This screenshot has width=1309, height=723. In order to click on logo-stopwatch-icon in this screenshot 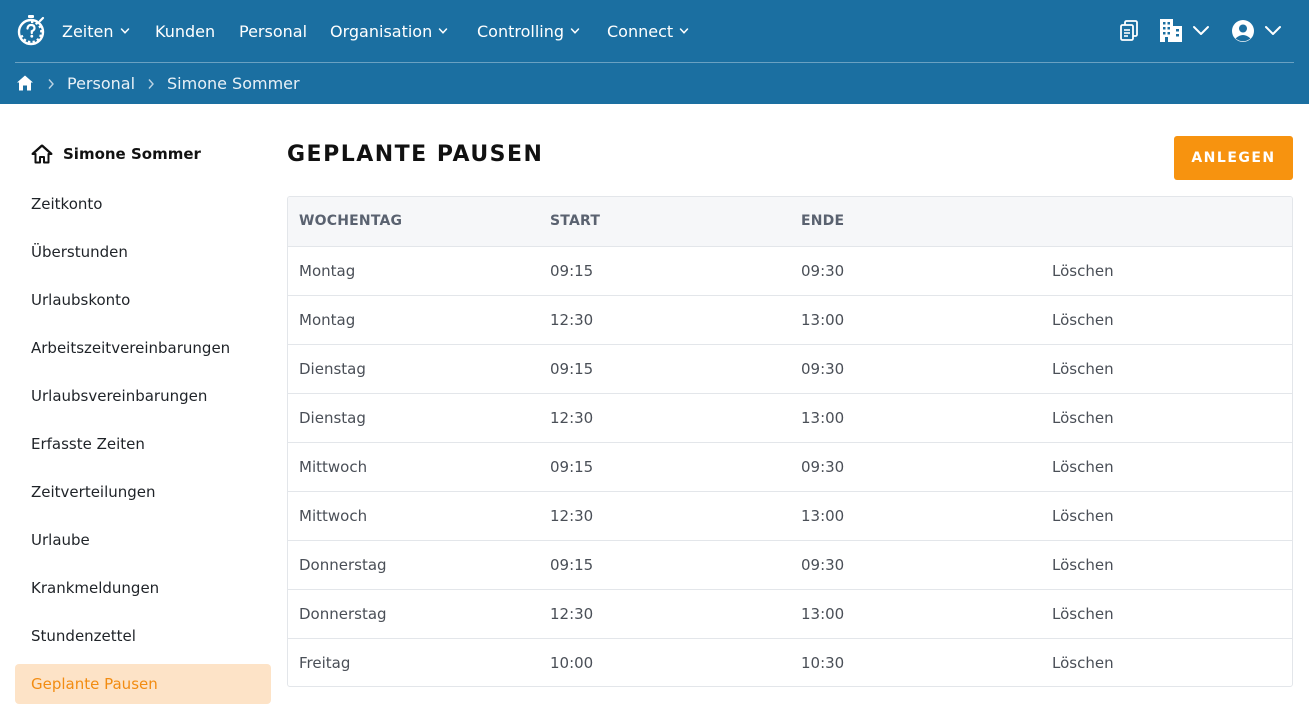, I will do `click(31, 30)`.